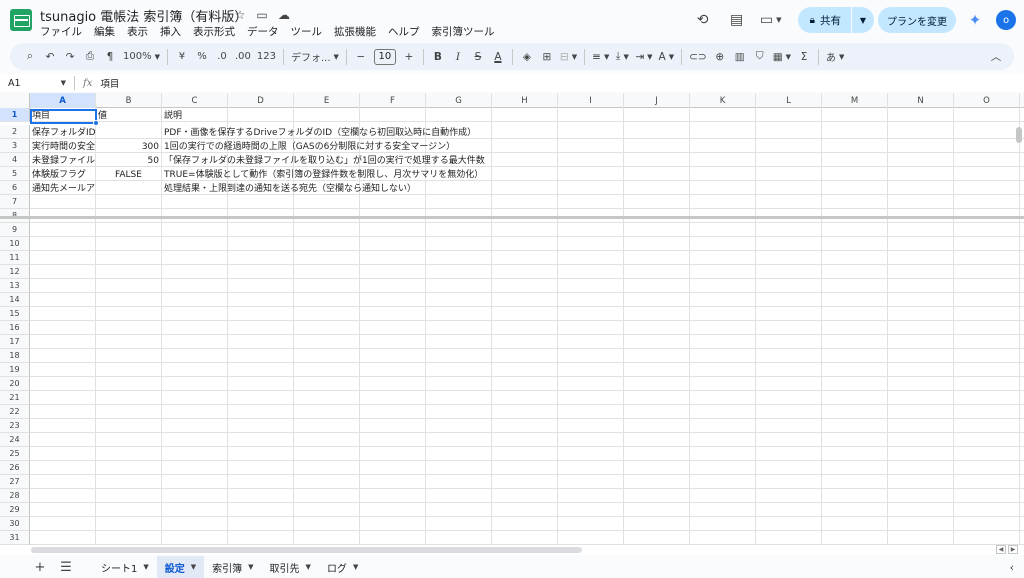  Describe the element at coordinates (284, 15) in the screenshot. I see `cloud-status-icon: ☁` at that location.